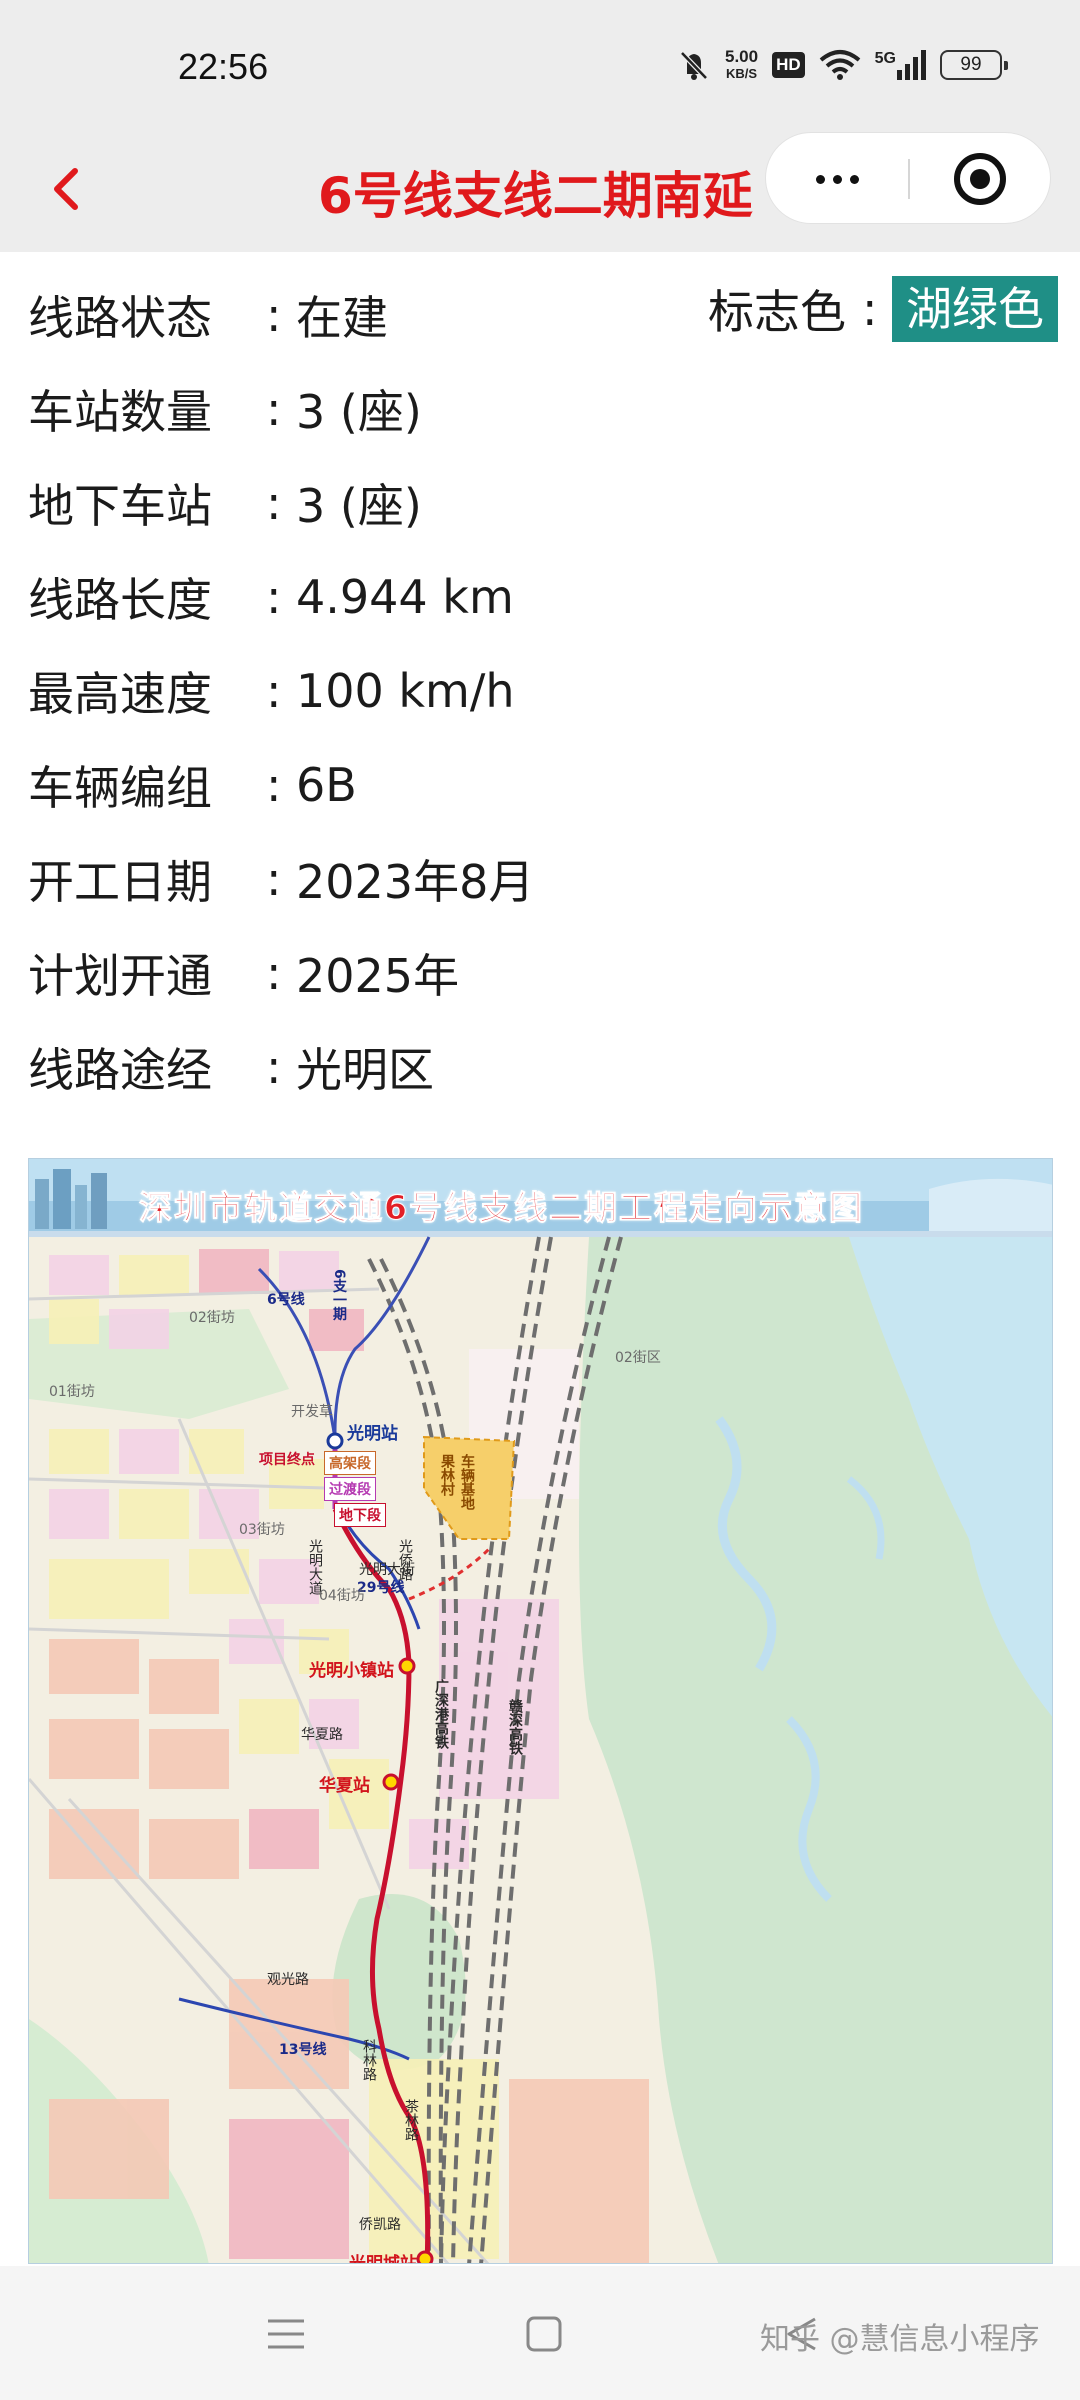  Describe the element at coordinates (120, 412) in the screenshot. I see `info-label: 车站数量` at that location.